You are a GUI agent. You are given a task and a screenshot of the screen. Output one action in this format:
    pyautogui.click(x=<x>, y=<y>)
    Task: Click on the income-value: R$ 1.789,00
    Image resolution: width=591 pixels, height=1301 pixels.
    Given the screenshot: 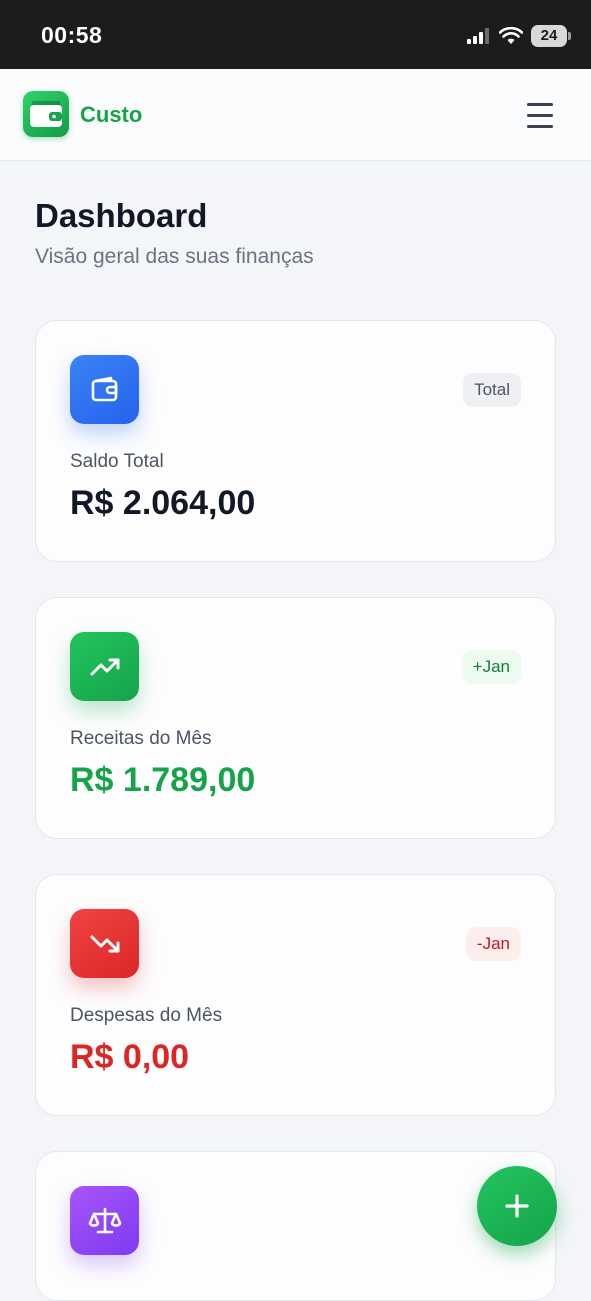 What is the action you would take?
    pyautogui.click(x=163, y=780)
    